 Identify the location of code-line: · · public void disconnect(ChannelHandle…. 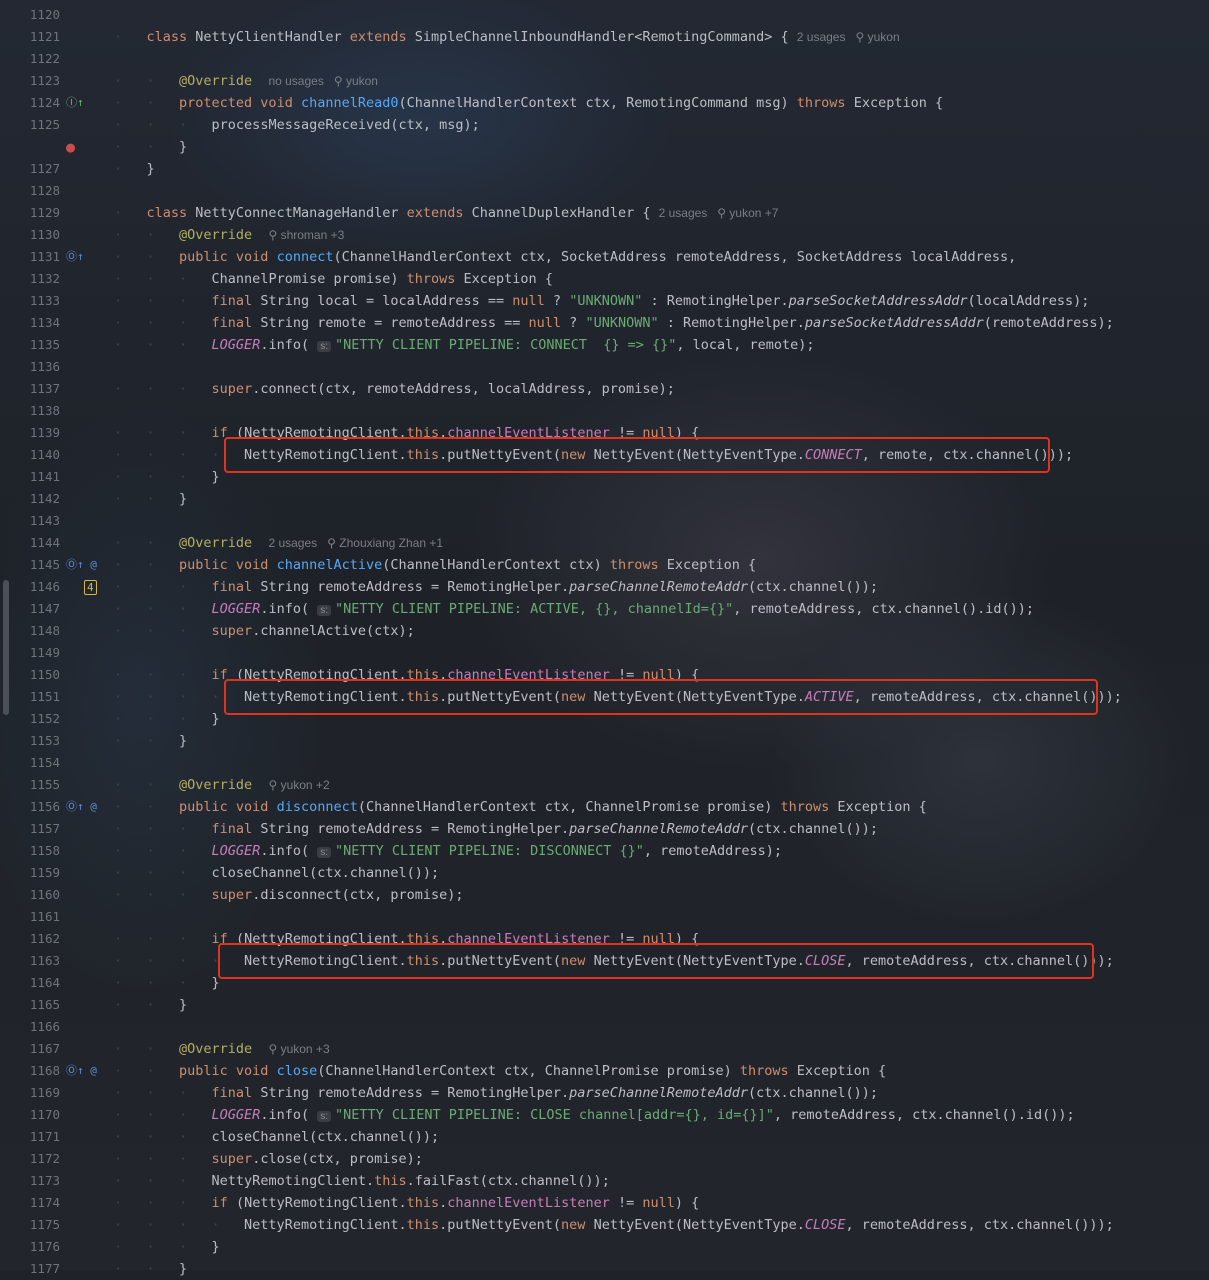
(659, 807).